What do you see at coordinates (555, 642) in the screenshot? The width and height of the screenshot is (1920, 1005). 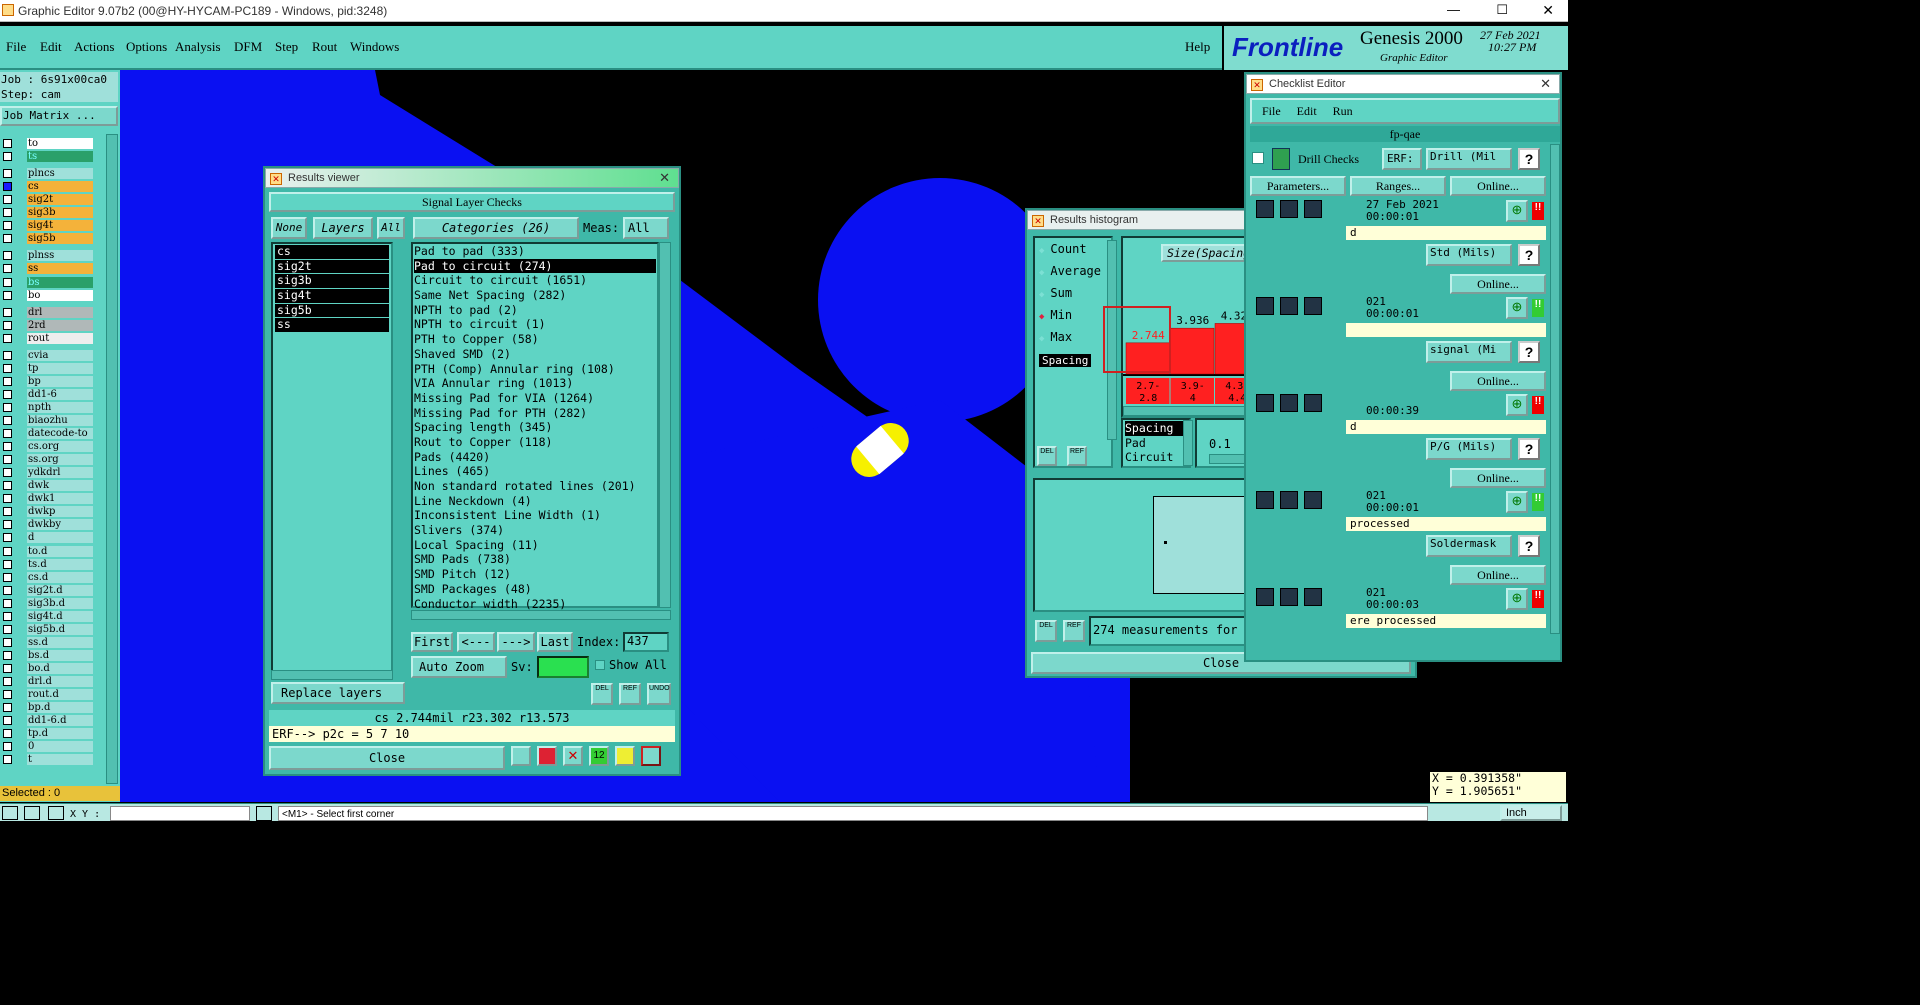 I see `last-button: Last` at bounding box center [555, 642].